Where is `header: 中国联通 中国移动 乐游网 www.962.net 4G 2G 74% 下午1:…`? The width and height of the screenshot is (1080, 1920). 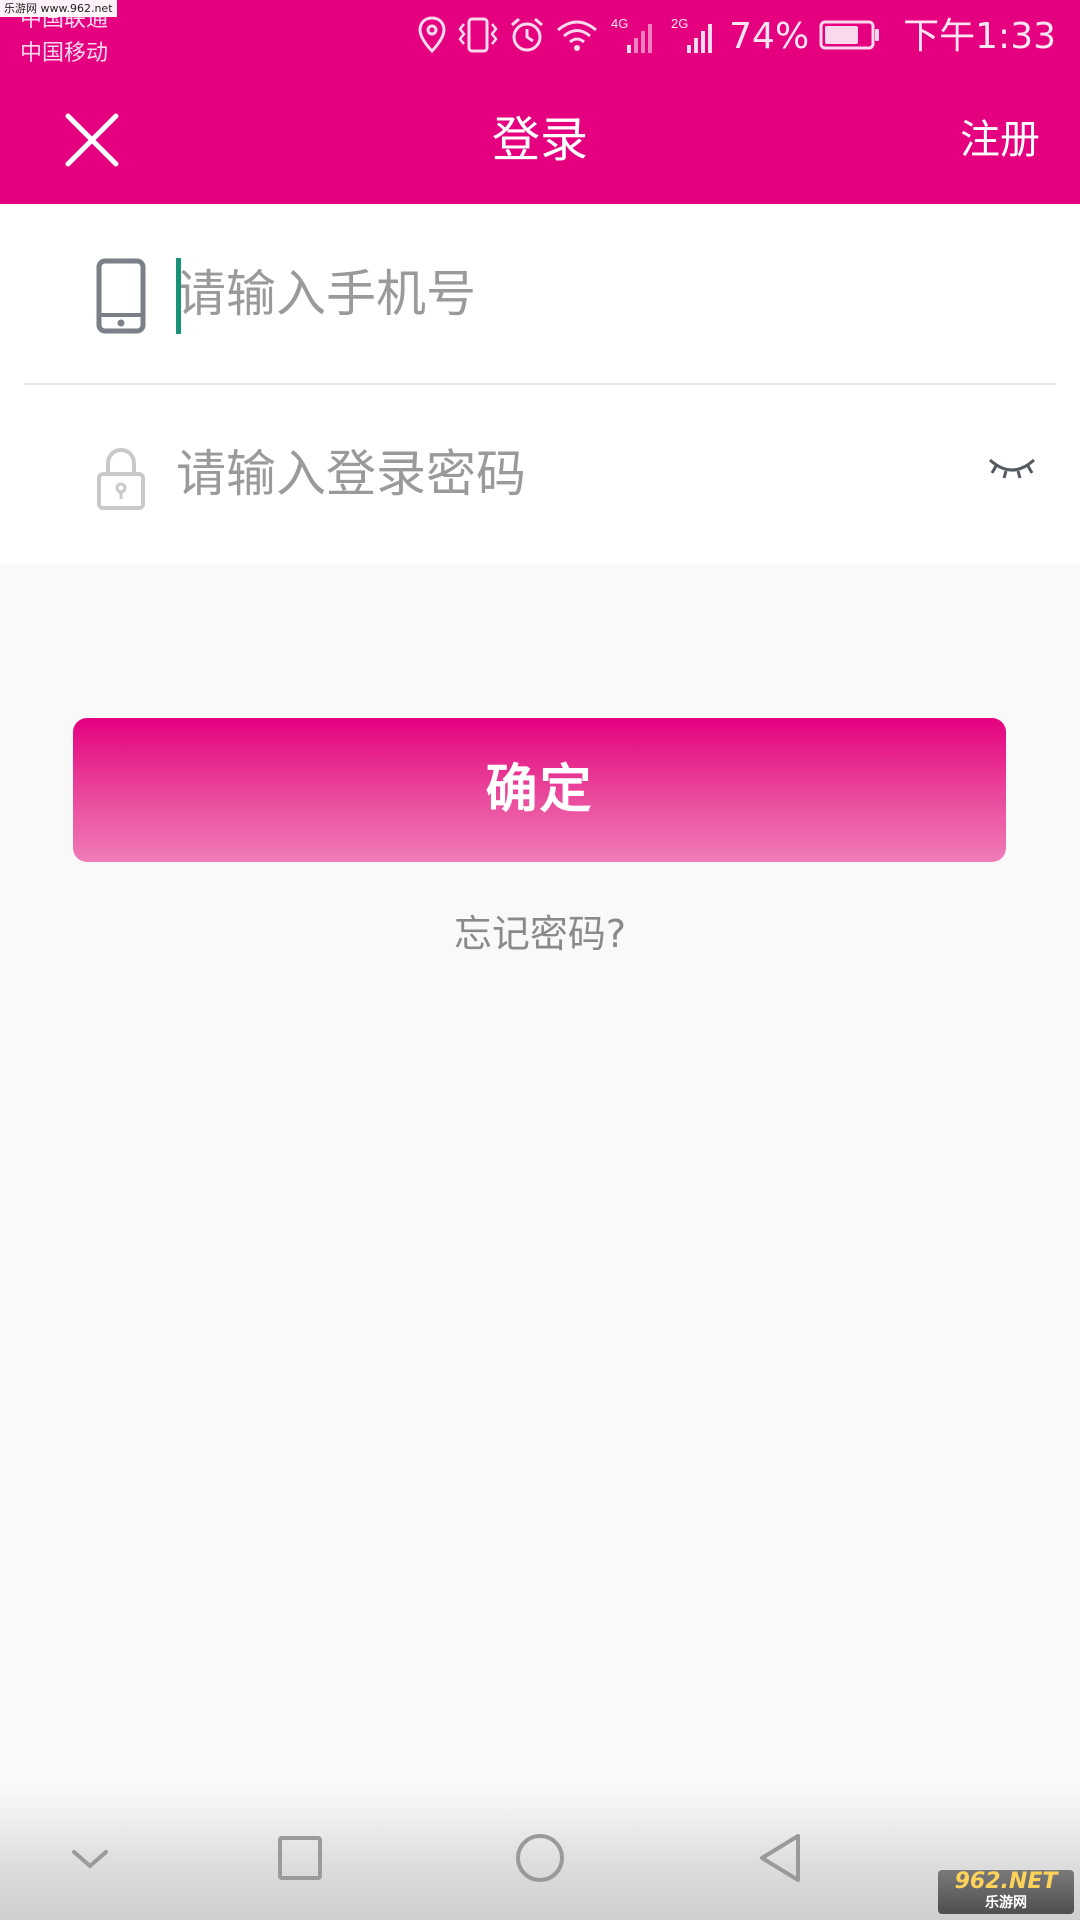
header: 中国联通 中国移动 乐游网 www.962.net 4G 2G 74% 下午1:… is located at coordinates (540, 102).